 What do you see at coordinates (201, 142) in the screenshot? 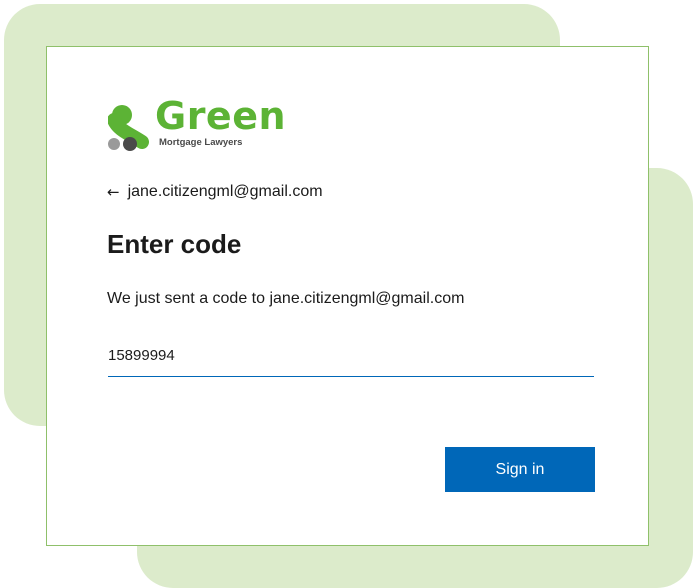
I see `logo-subtitle: Mortgage Lawyers` at bounding box center [201, 142].